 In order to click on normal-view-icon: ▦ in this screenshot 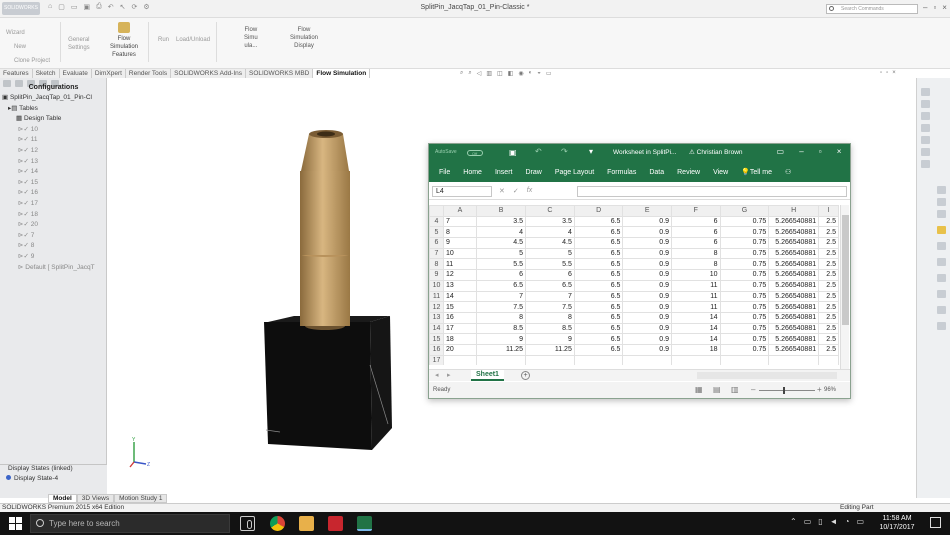, I will do `click(699, 389)`.